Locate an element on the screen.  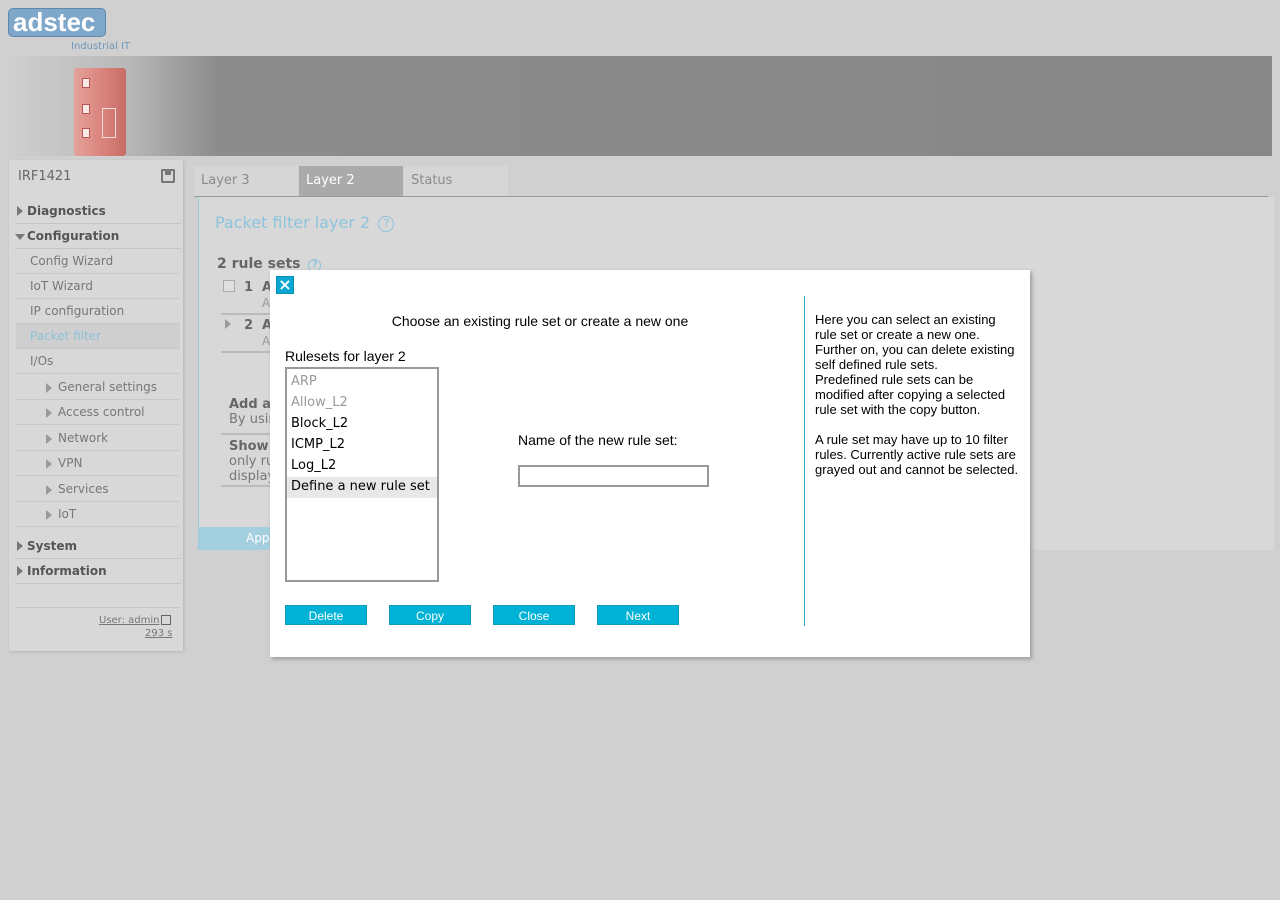
logout-icon is located at coordinates (166, 620).